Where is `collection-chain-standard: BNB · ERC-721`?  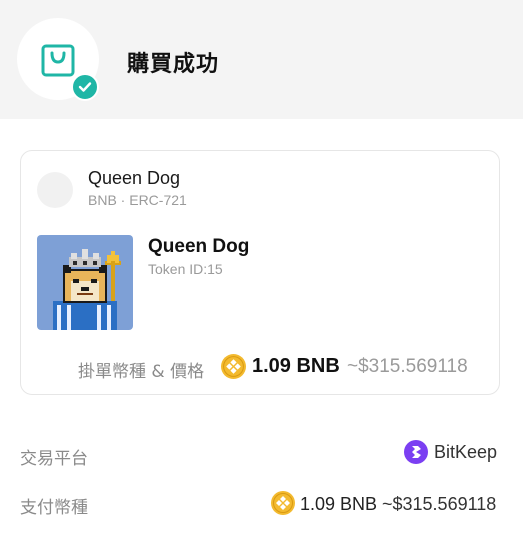
collection-chain-standard: BNB · ERC-721 is located at coordinates (137, 200).